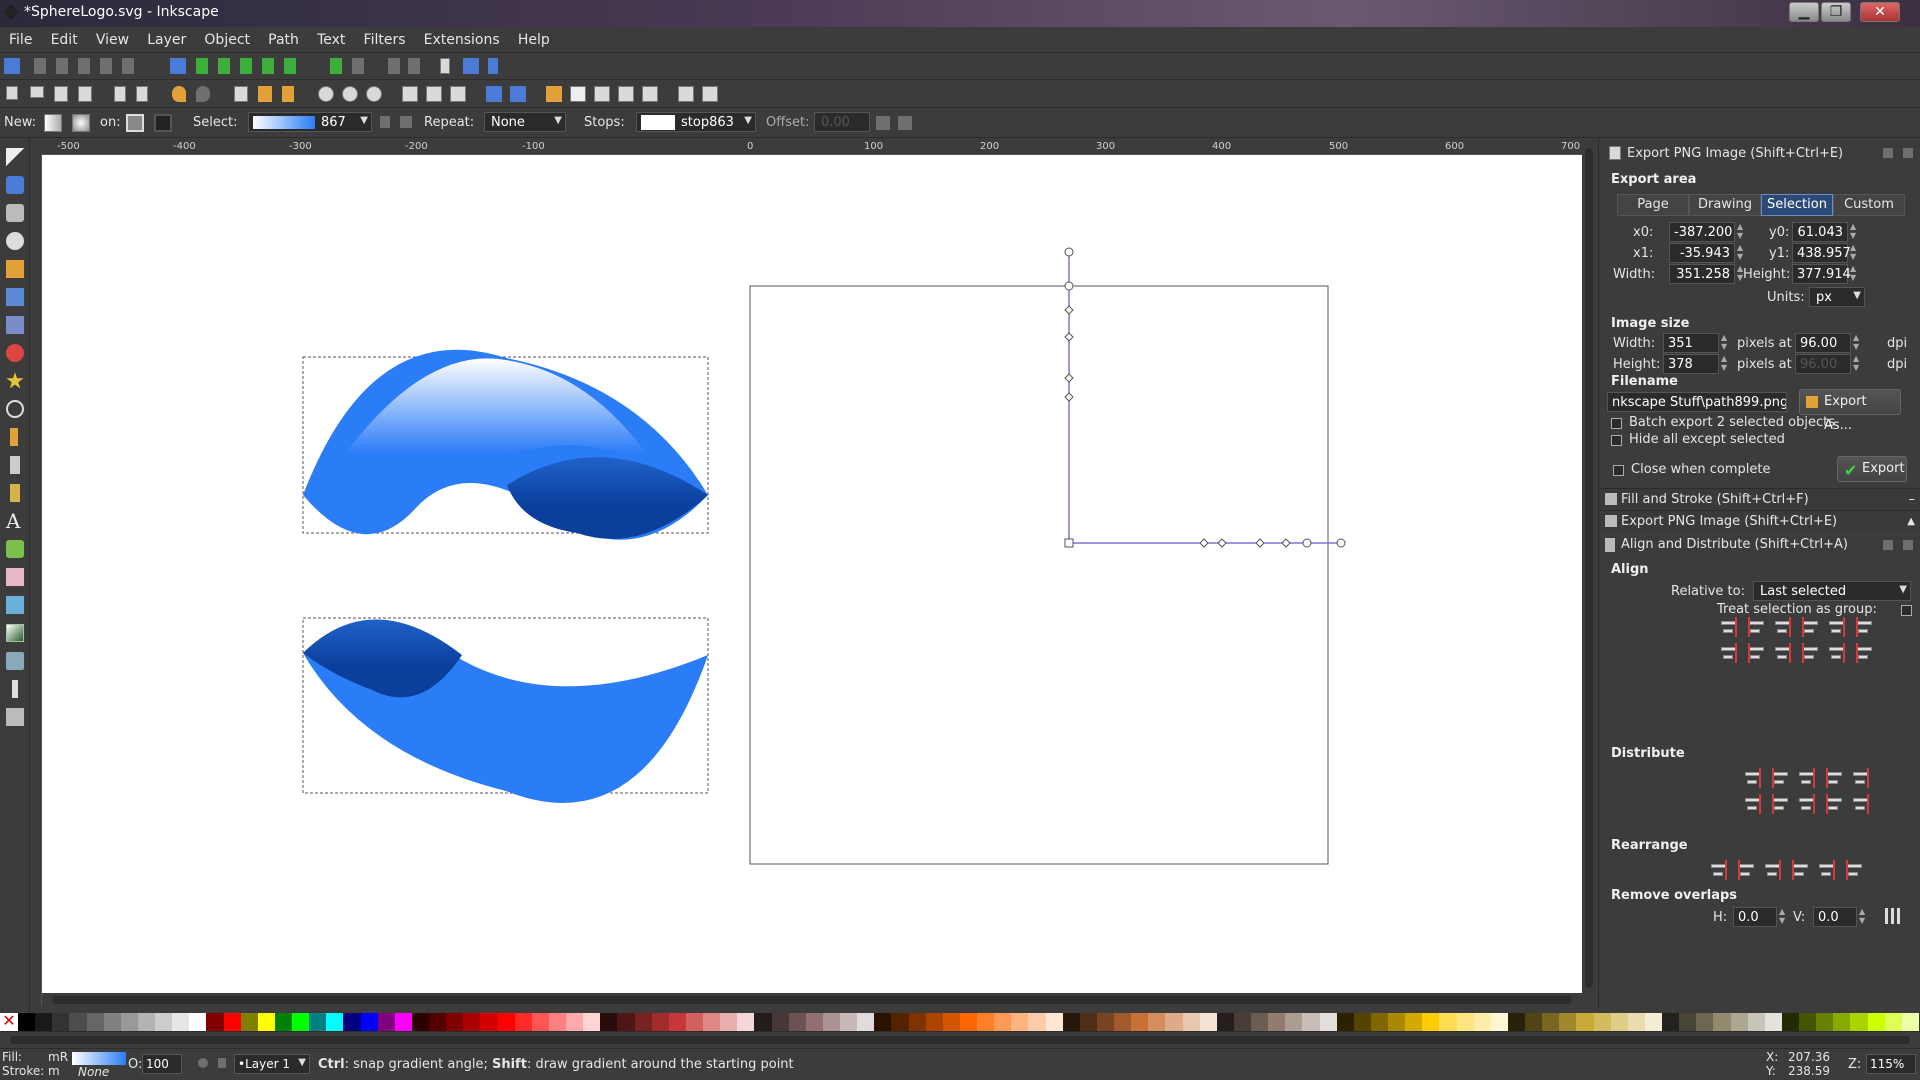 The width and height of the screenshot is (1920, 1080). Describe the element at coordinates (1835, 917) in the screenshot. I see `overlap-v-field: 0.0` at that location.